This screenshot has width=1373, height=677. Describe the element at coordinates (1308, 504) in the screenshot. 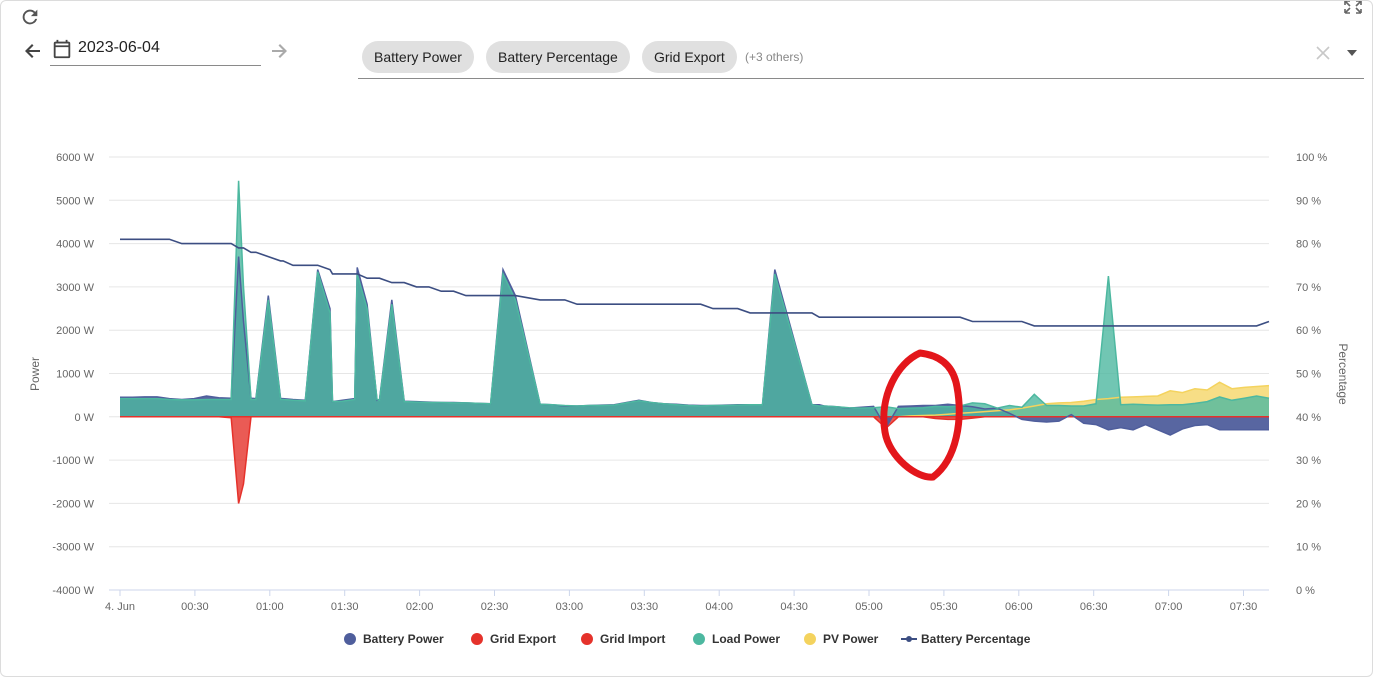

I see `y2-tick-label: 20 %` at that location.